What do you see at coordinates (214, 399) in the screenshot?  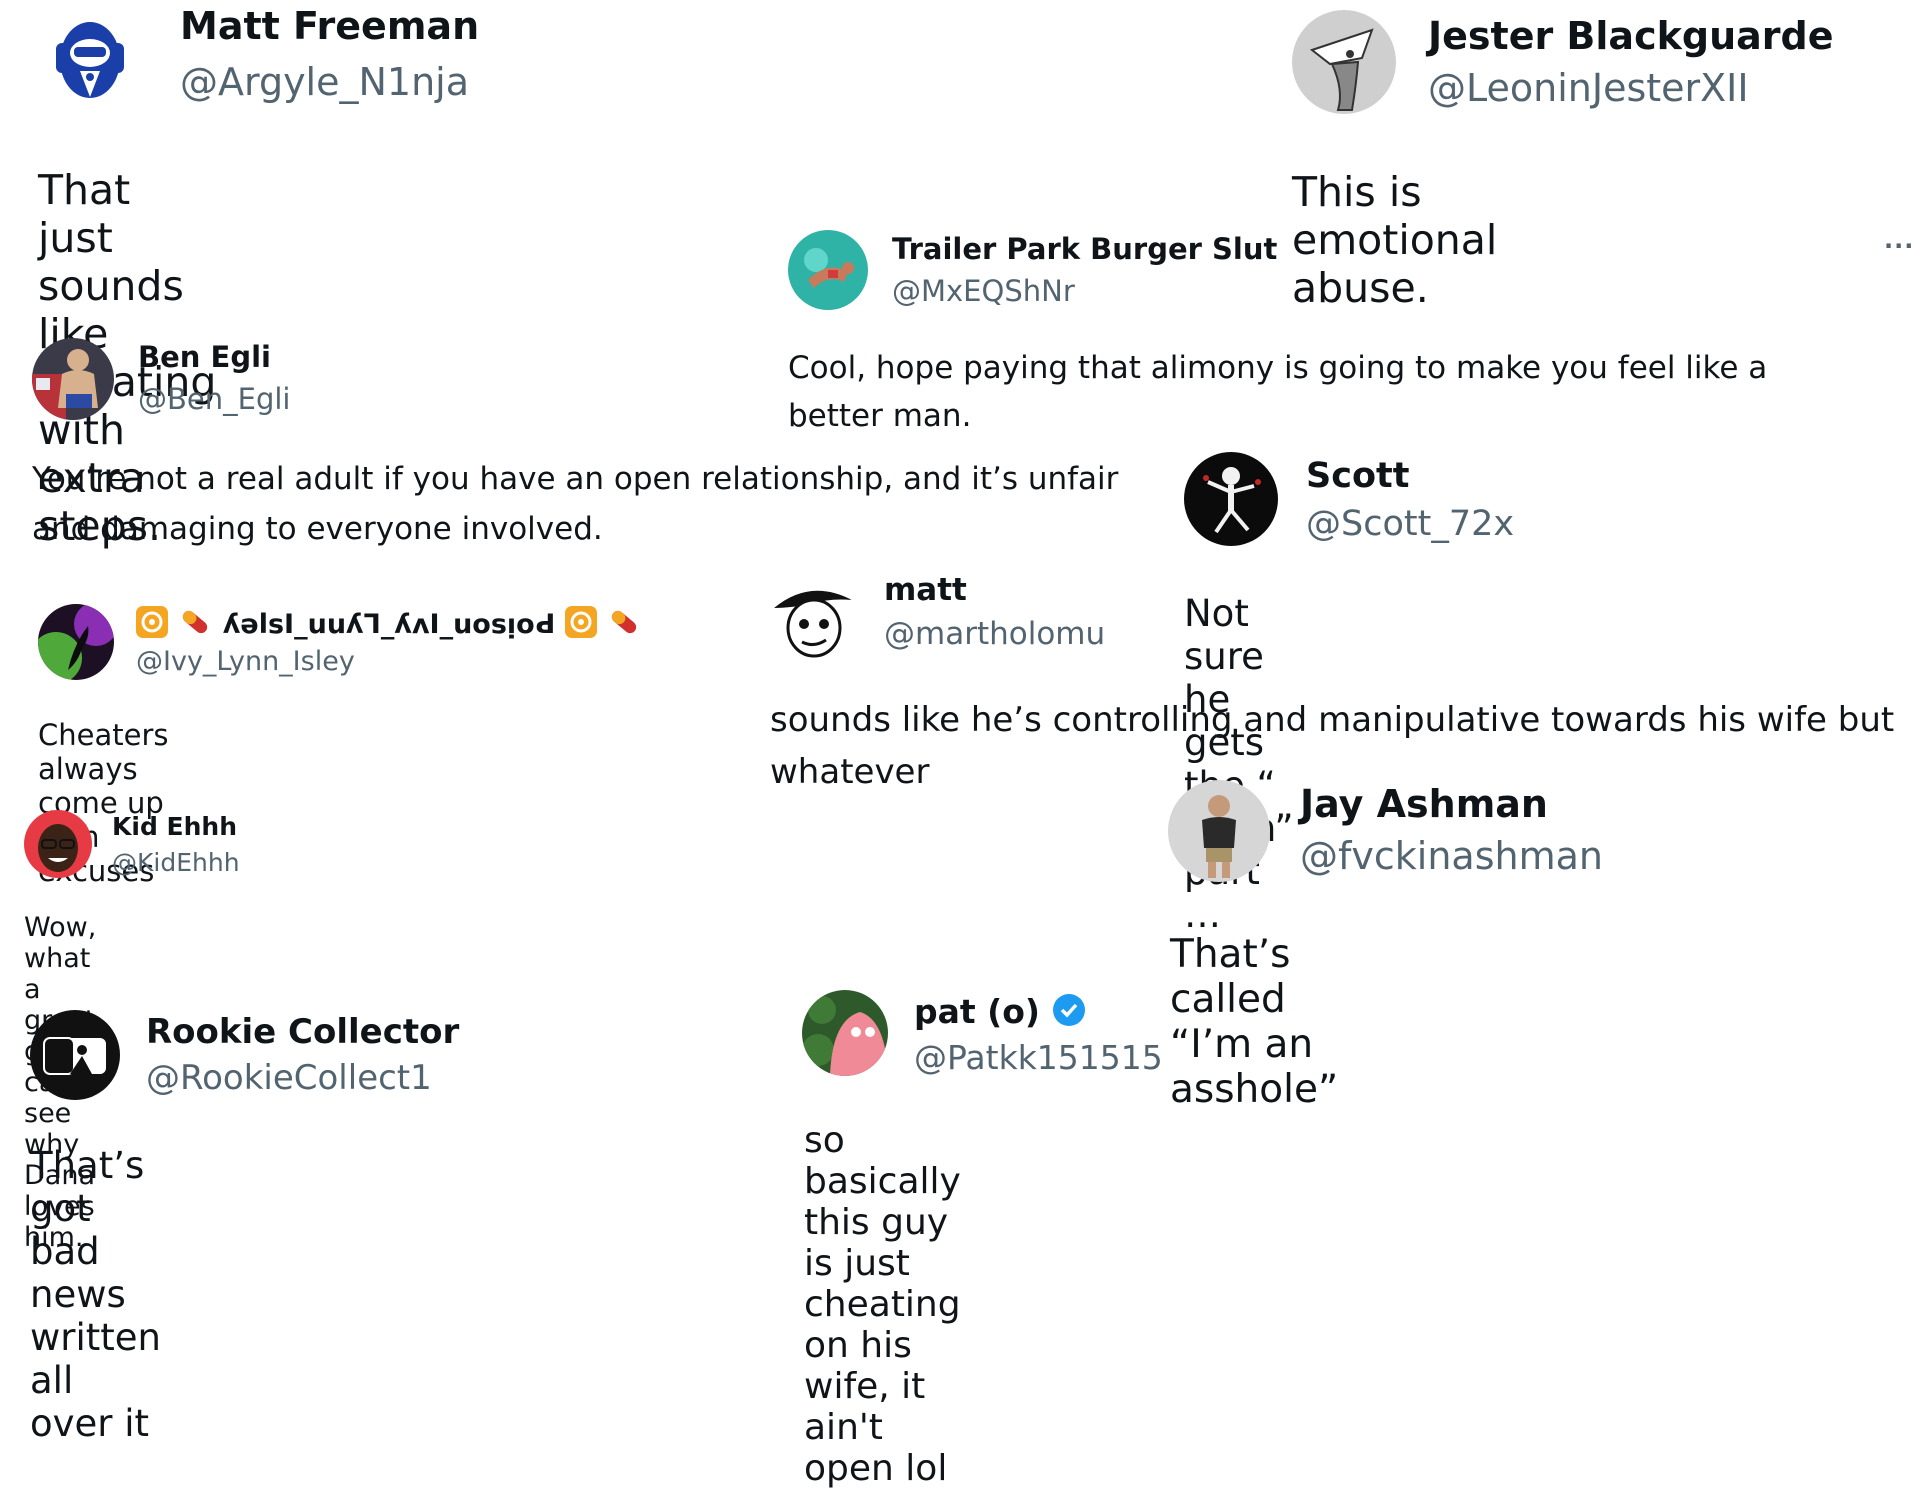 I see `user-handle: @Ben_Egli` at bounding box center [214, 399].